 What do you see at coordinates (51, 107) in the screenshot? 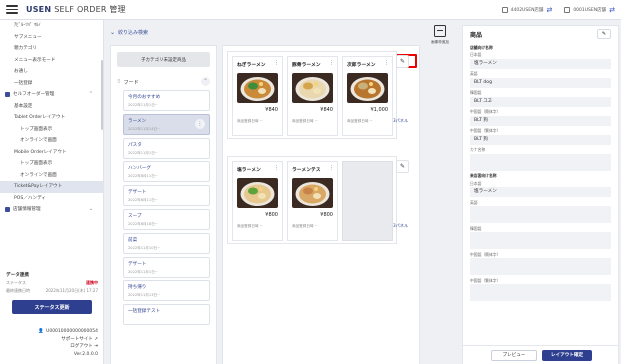
I see `sidebar-item: 基本設定` at bounding box center [51, 107].